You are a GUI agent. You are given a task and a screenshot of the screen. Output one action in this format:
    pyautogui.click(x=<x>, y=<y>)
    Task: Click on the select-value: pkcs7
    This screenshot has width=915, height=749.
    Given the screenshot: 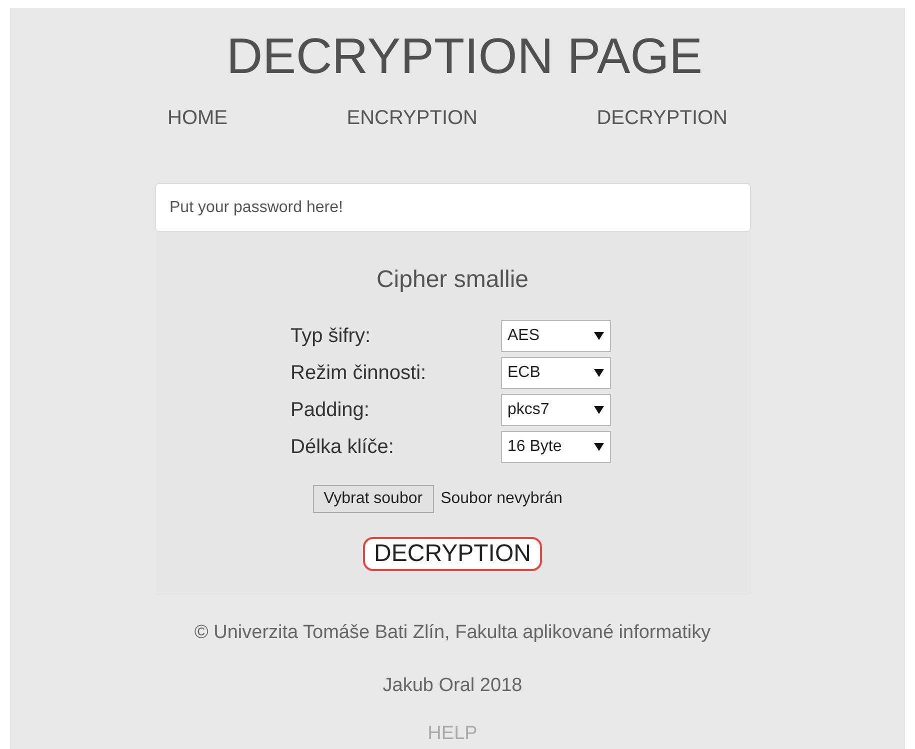 What is the action you would take?
    pyautogui.click(x=529, y=410)
    